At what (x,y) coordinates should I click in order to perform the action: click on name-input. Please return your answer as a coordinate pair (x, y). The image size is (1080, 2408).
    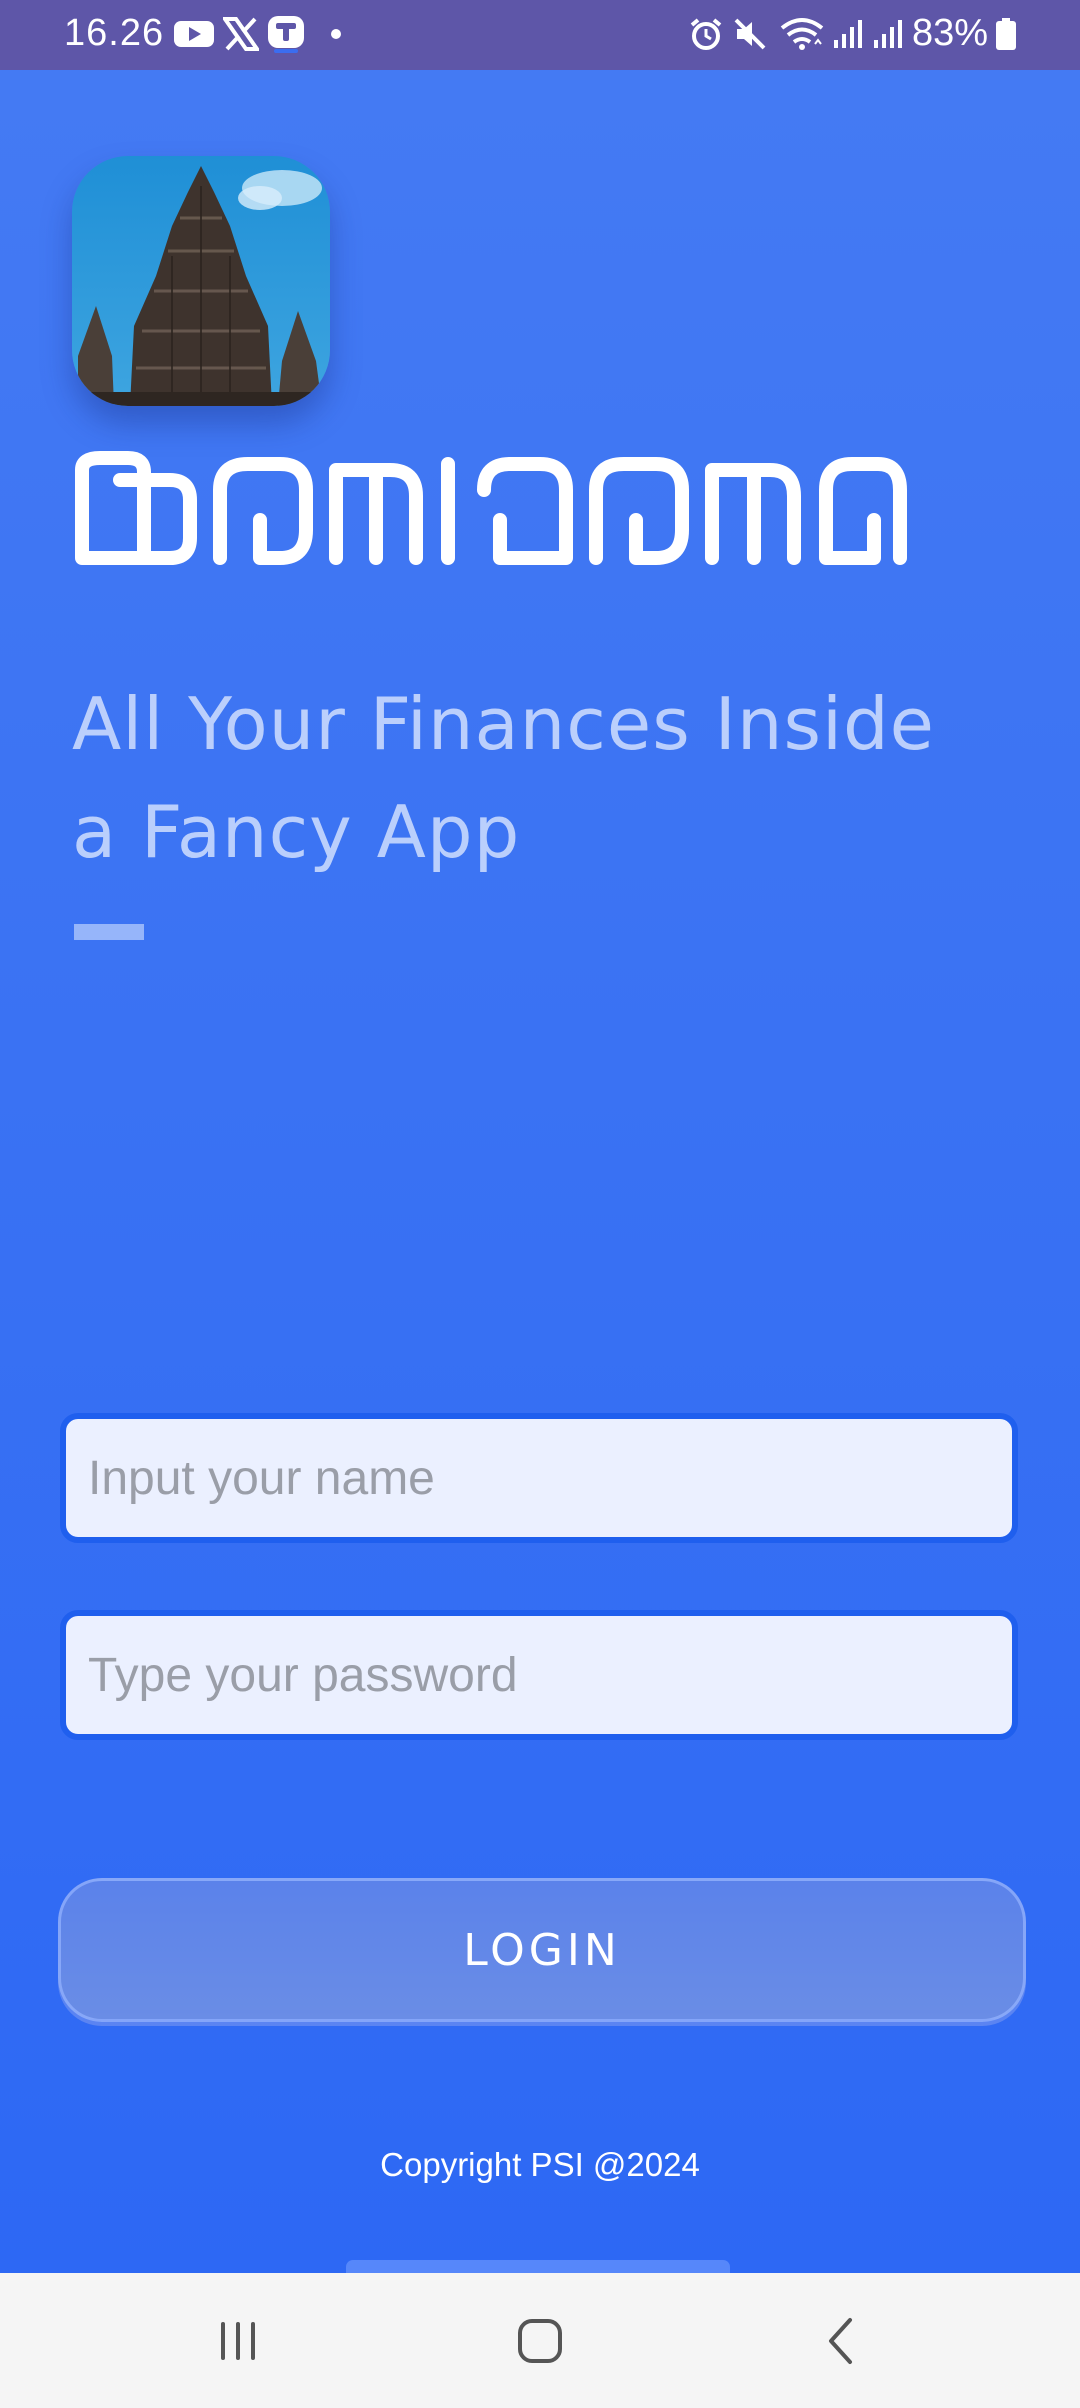
    Looking at the image, I should click on (539, 1478).